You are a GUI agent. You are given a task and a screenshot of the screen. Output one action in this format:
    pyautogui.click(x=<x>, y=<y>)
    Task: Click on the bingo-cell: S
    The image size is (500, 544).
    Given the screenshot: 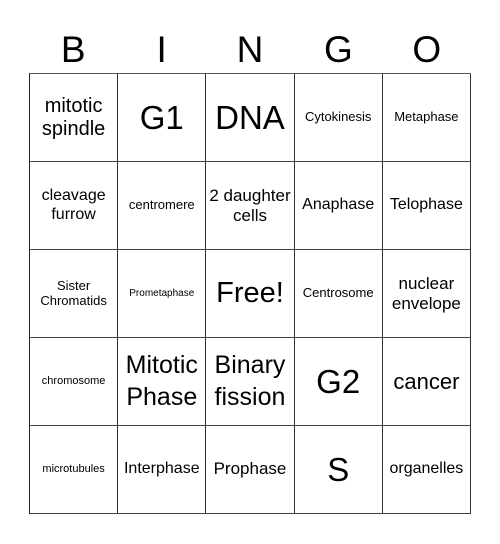 What is the action you would take?
    pyautogui.click(x=338, y=470)
    